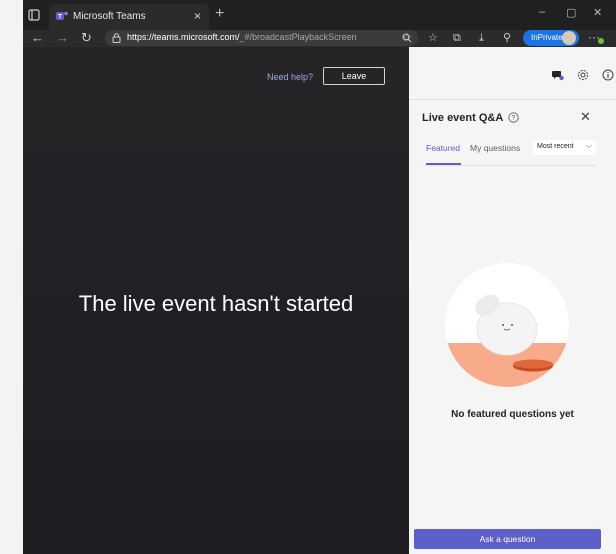  What do you see at coordinates (608, 75) in the screenshot?
I see `info-icon` at bounding box center [608, 75].